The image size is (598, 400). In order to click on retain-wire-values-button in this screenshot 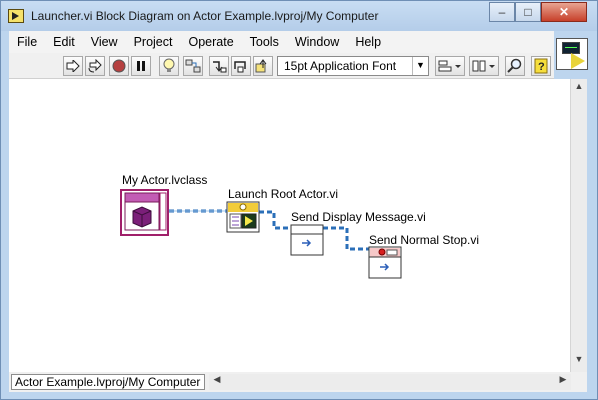, I will do `click(193, 66)`.